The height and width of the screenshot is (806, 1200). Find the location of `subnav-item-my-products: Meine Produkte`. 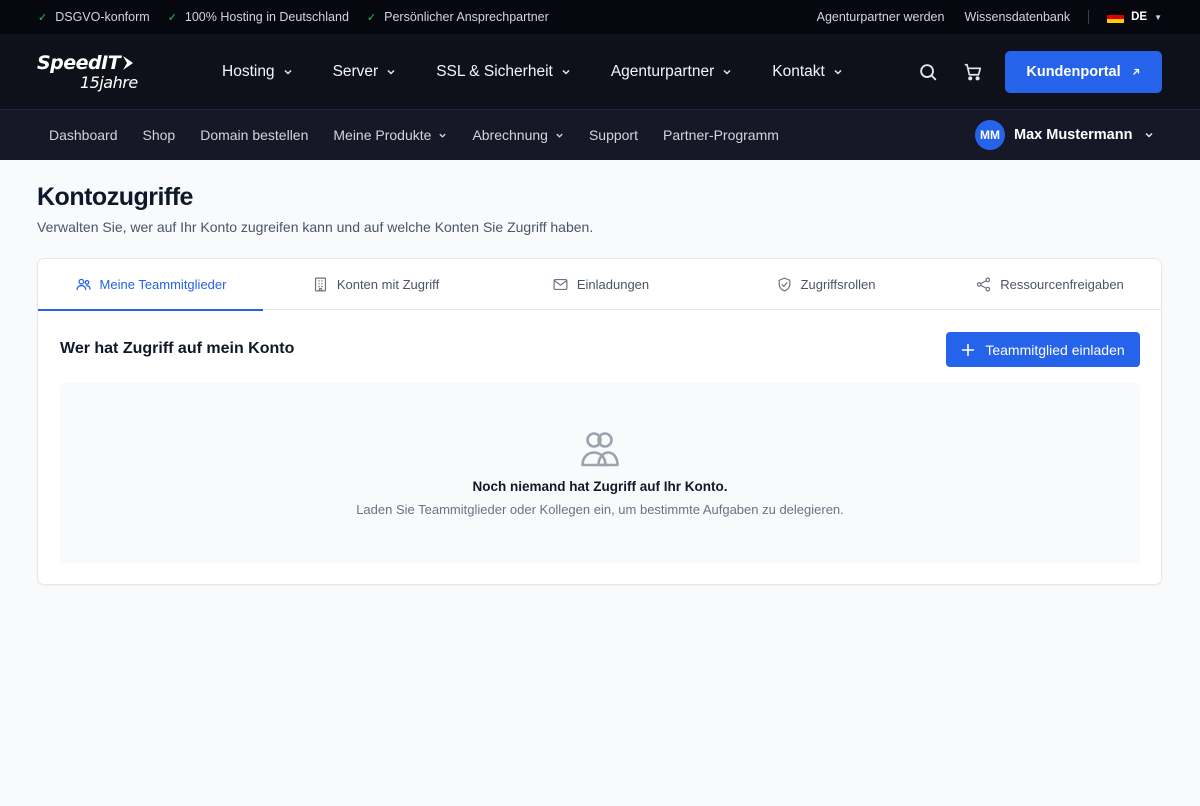

subnav-item-my-products: Meine Produkte is located at coordinates (390, 135).